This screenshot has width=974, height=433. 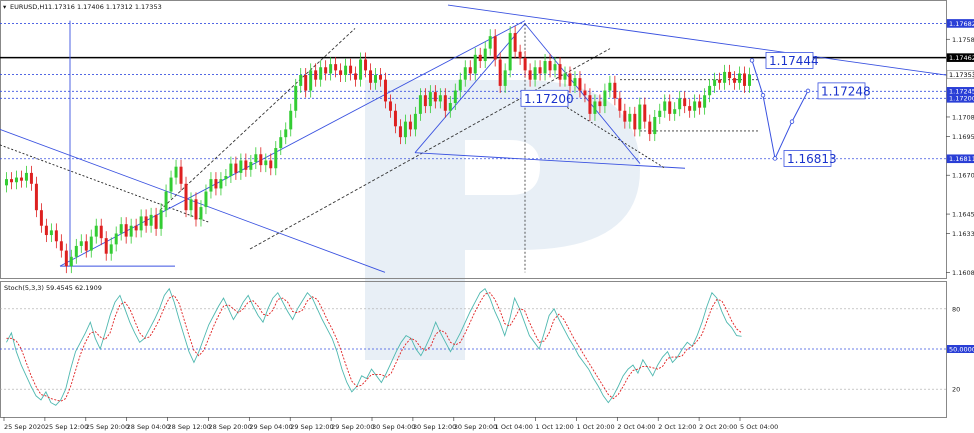 What do you see at coordinates (963, 234) in the screenshot?
I see `price-tick: 1.16330` at bounding box center [963, 234].